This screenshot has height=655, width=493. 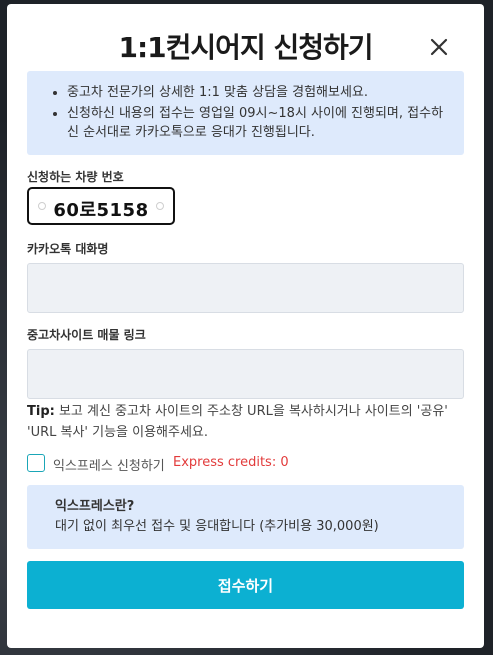 What do you see at coordinates (41, 411) in the screenshot?
I see `tip-prefix: Tip:` at bounding box center [41, 411].